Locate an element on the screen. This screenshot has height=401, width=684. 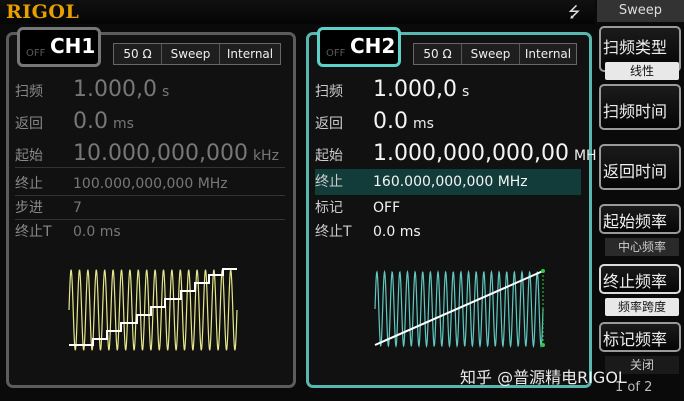
param-value: 160.000,000,000 MHz is located at coordinates (450, 182).